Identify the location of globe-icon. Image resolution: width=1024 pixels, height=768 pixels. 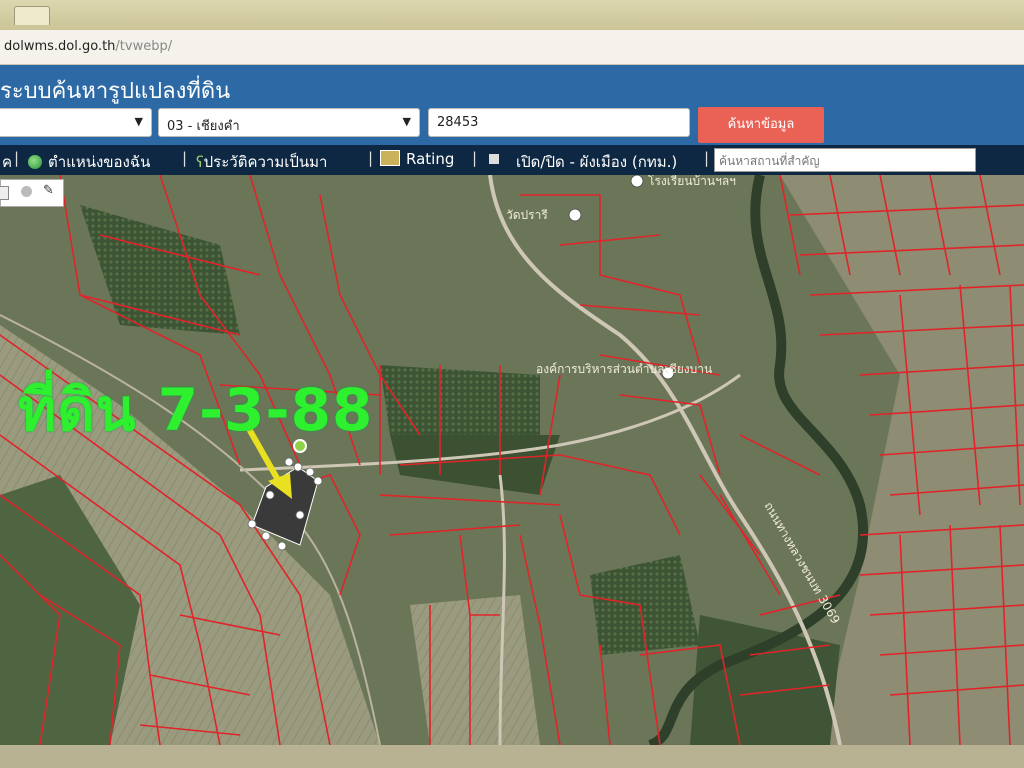
(35, 162).